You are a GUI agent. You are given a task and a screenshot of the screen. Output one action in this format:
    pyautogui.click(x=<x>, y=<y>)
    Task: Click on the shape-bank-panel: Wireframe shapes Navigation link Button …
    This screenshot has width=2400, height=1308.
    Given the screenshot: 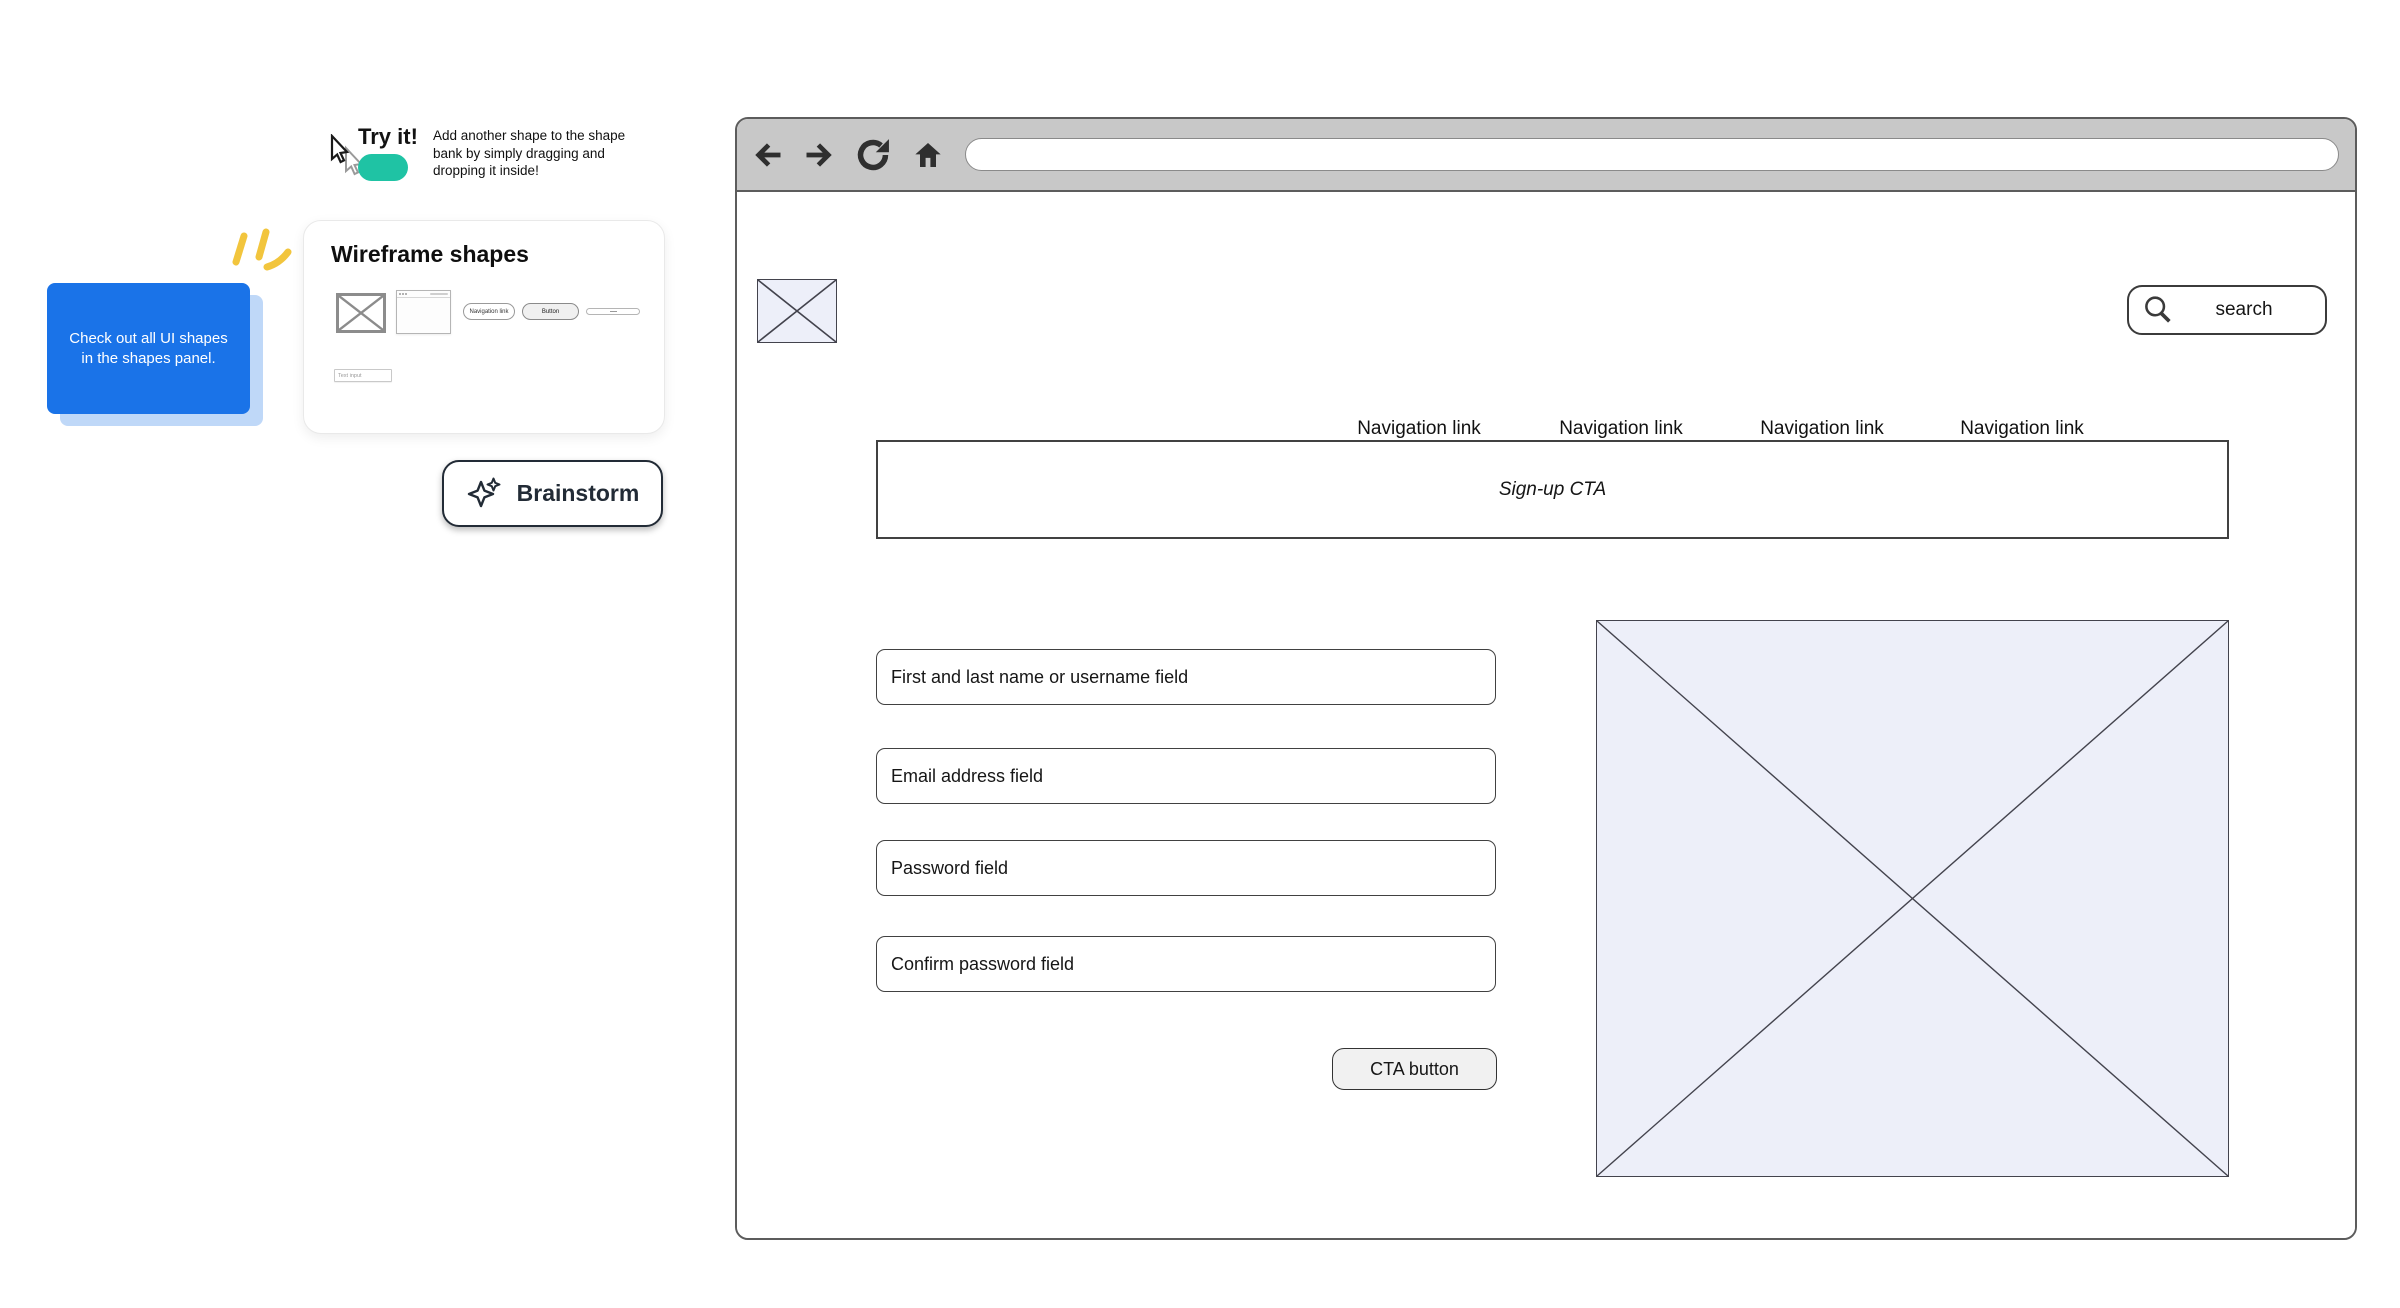 What is the action you would take?
    pyautogui.click(x=484, y=327)
    